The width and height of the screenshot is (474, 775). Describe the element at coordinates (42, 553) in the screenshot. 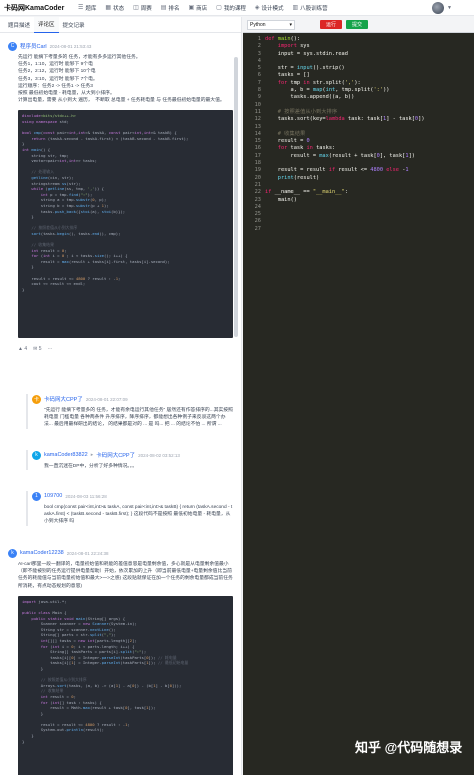

I see `comment-author: kamaCoder12238` at that location.